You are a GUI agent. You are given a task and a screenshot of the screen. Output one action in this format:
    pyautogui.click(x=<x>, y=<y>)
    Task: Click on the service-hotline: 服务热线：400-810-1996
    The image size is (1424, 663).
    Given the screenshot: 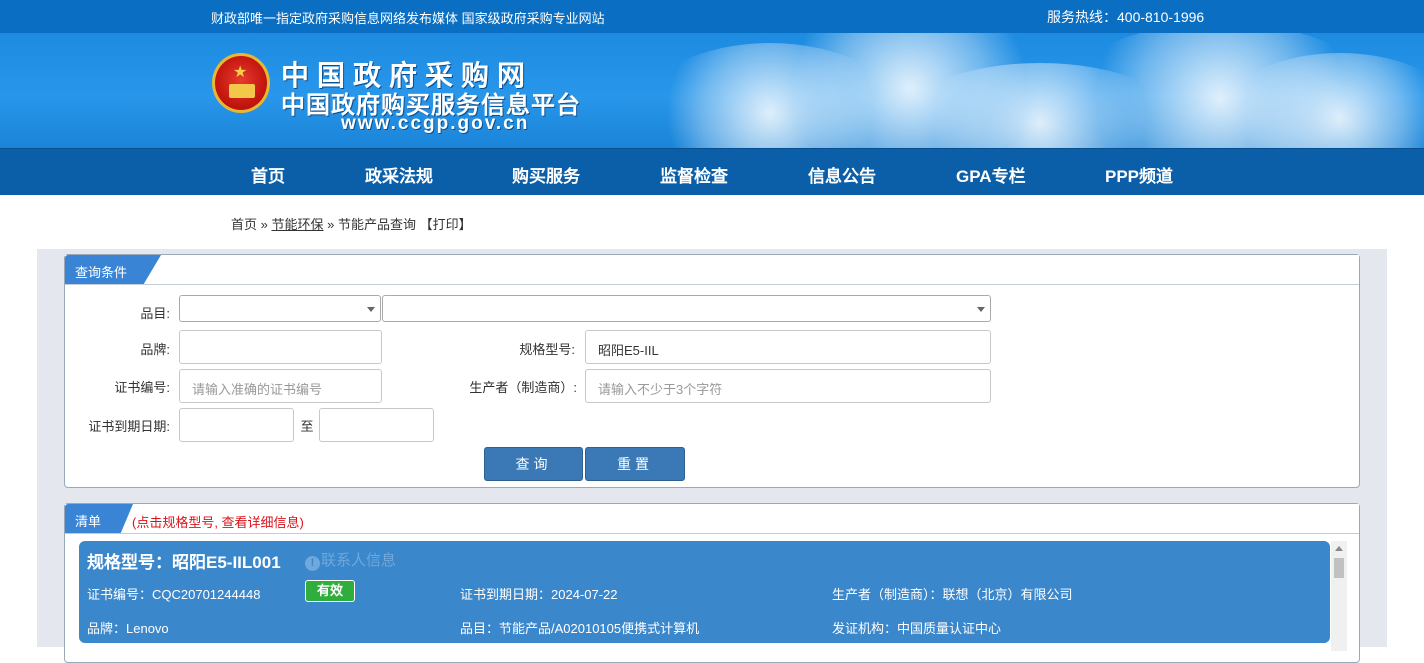 What is the action you would take?
    pyautogui.click(x=1126, y=17)
    